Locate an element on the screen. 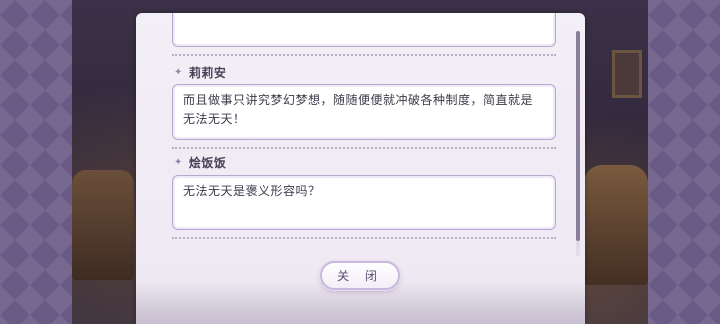  dialog-textbox-partial is located at coordinates (364, 30).